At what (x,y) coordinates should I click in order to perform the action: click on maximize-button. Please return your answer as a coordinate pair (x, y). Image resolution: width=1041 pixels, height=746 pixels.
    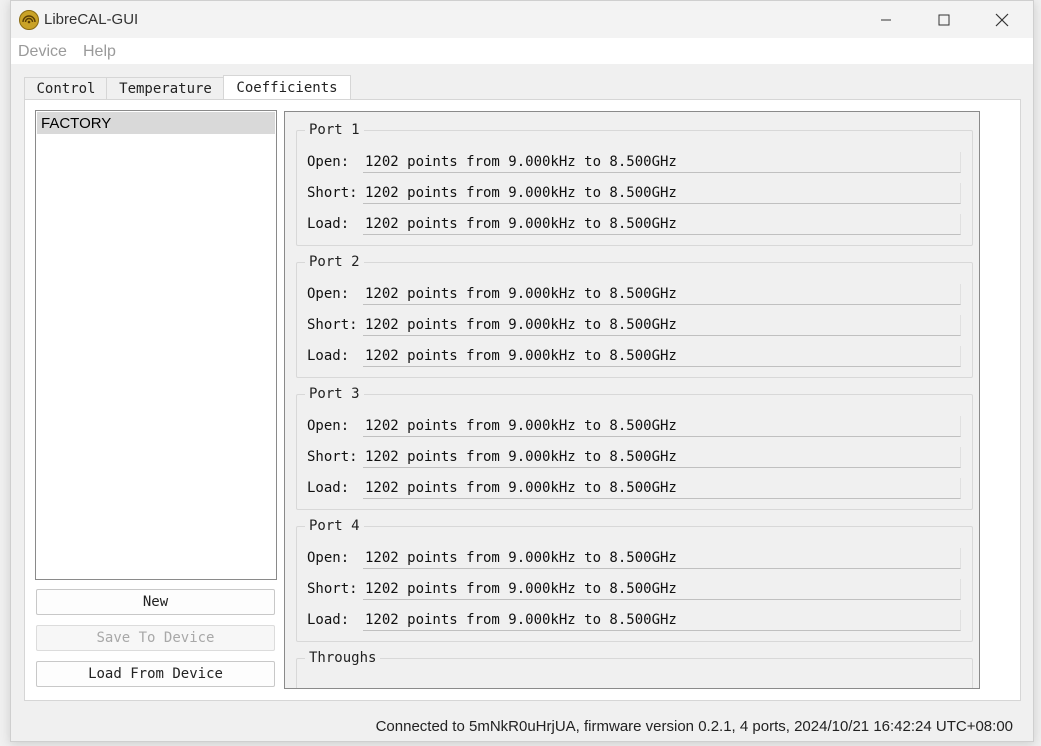
    Looking at the image, I should click on (944, 19).